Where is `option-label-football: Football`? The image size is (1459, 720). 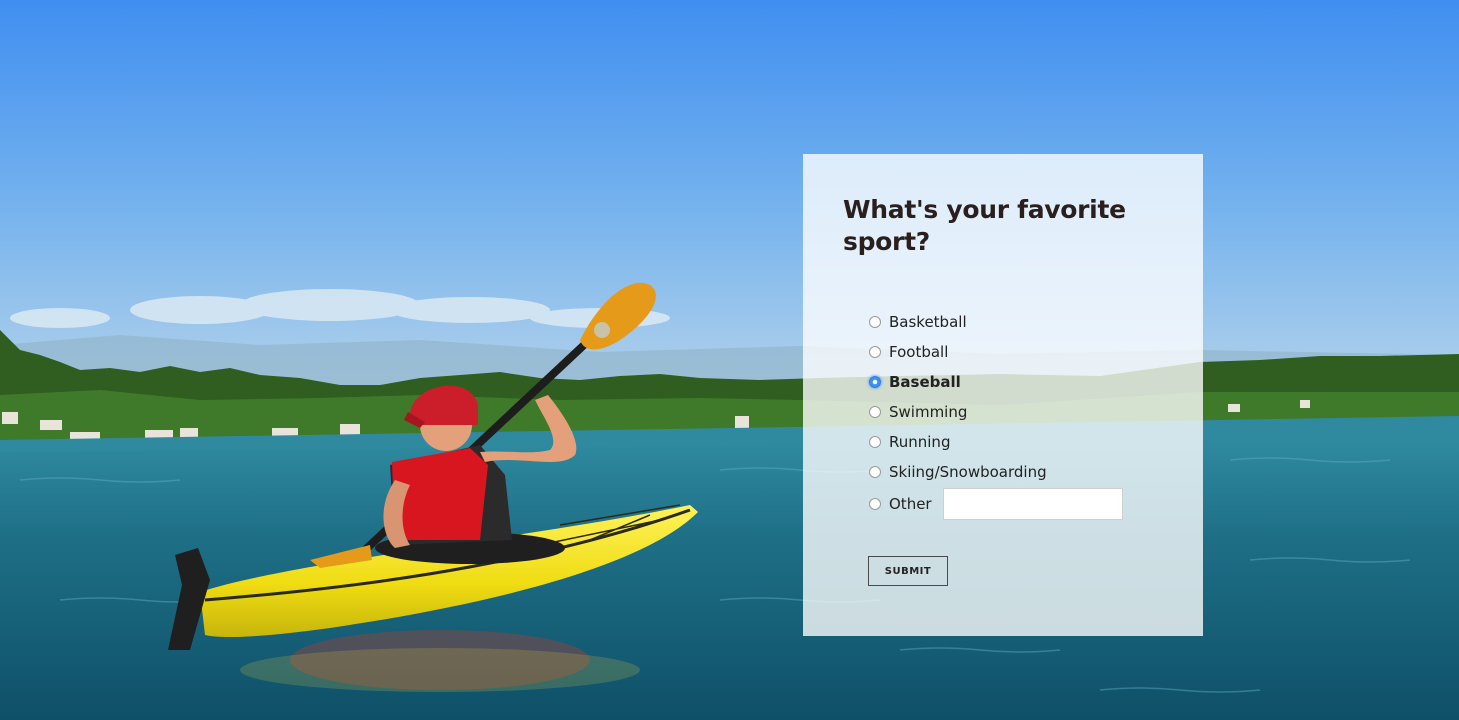
option-label-football: Football is located at coordinates (919, 352).